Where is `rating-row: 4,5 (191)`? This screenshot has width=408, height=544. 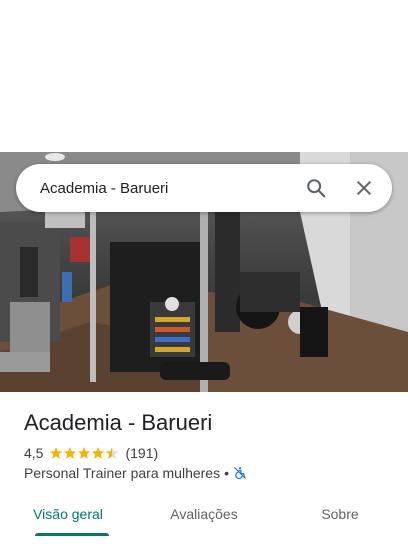
rating-row: 4,5 (191) is located at coordinates (91, 453).